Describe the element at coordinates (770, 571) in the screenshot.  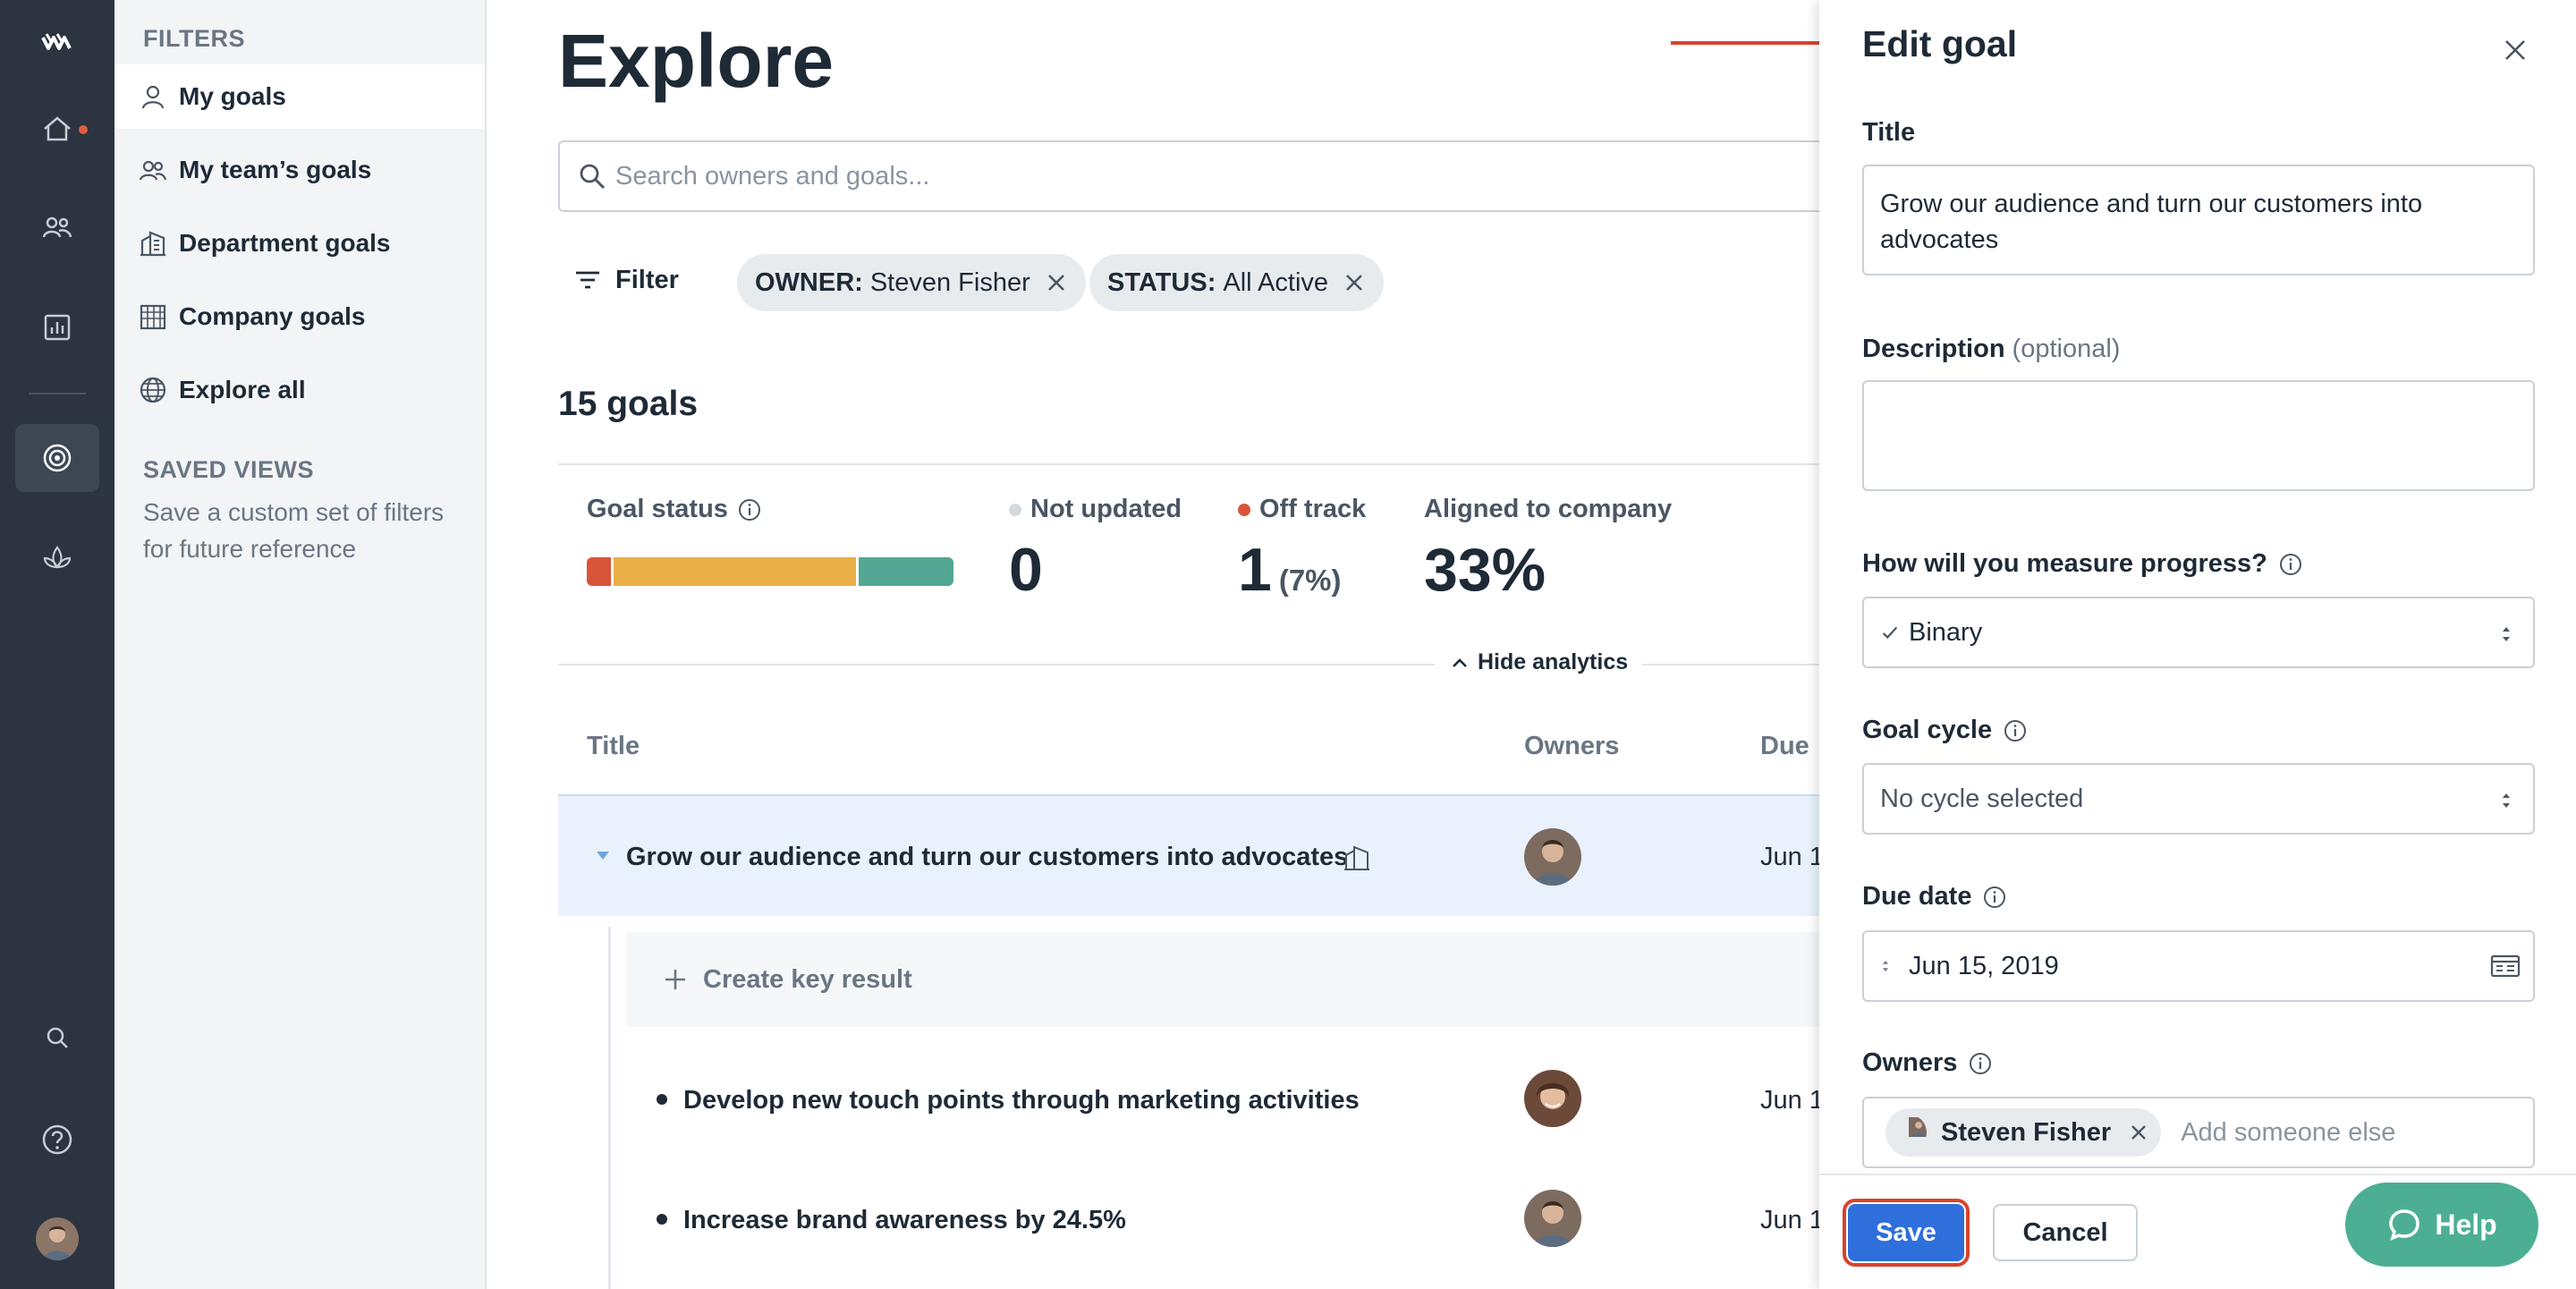
I see `goal-status-bar` at that location.